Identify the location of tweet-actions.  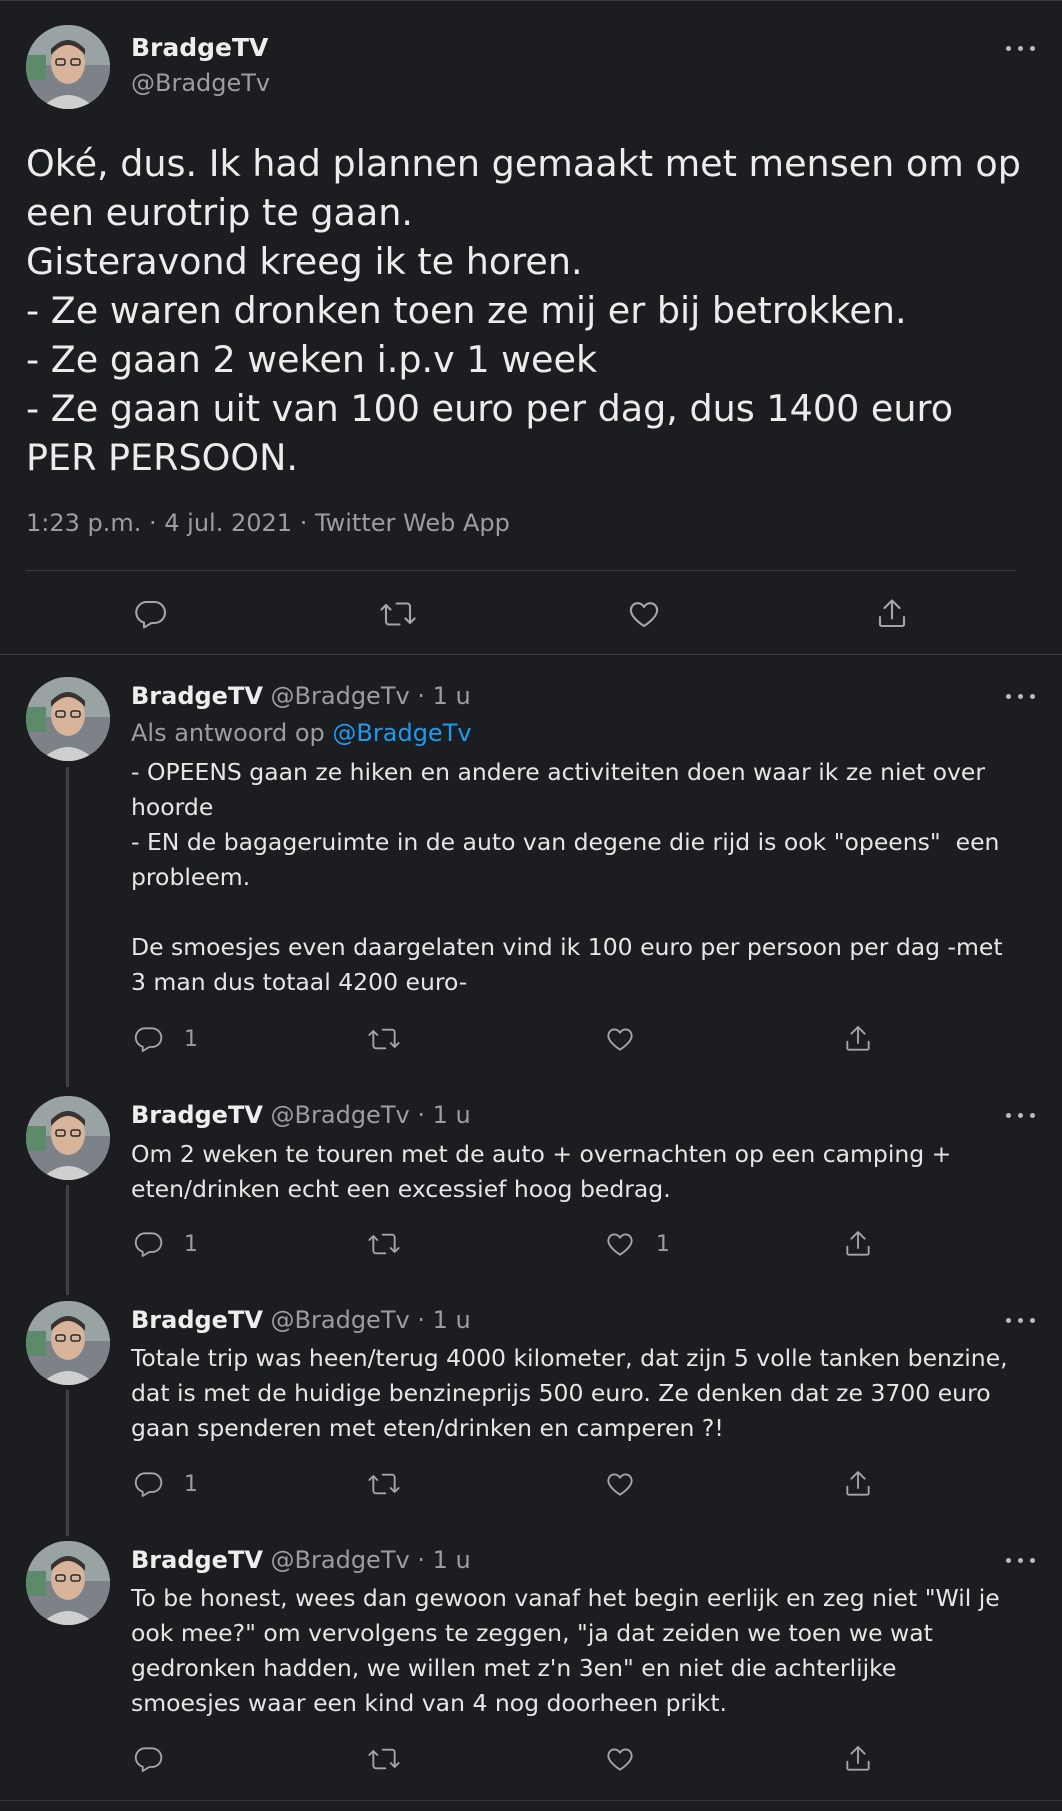
(531, 614).